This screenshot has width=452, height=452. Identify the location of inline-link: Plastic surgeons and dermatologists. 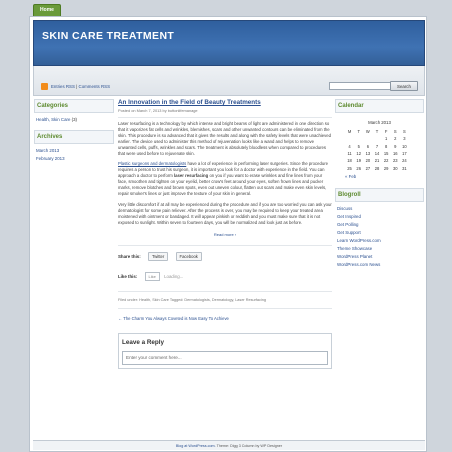
(152, 163).